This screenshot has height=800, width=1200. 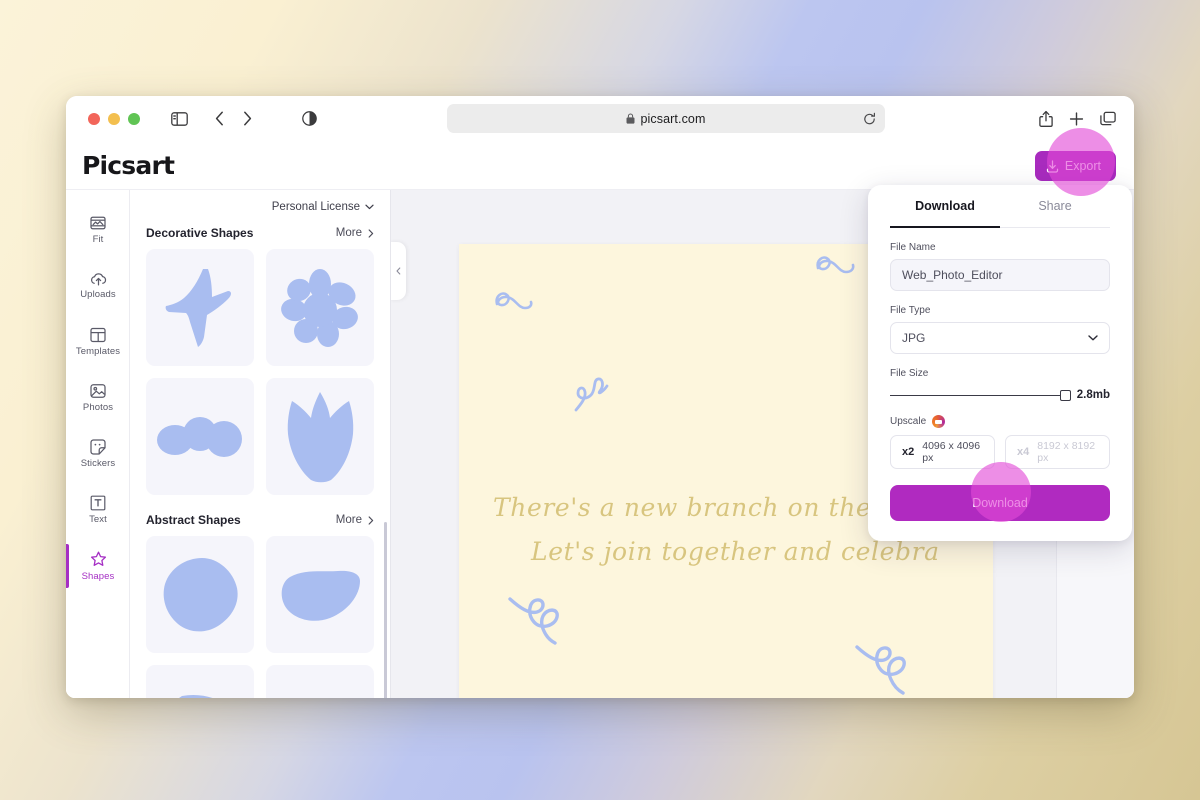 What do you see at coordinates (1000, 503) in the screenshot?
I see `download-button: Download` at bounding box center [1000, 503].